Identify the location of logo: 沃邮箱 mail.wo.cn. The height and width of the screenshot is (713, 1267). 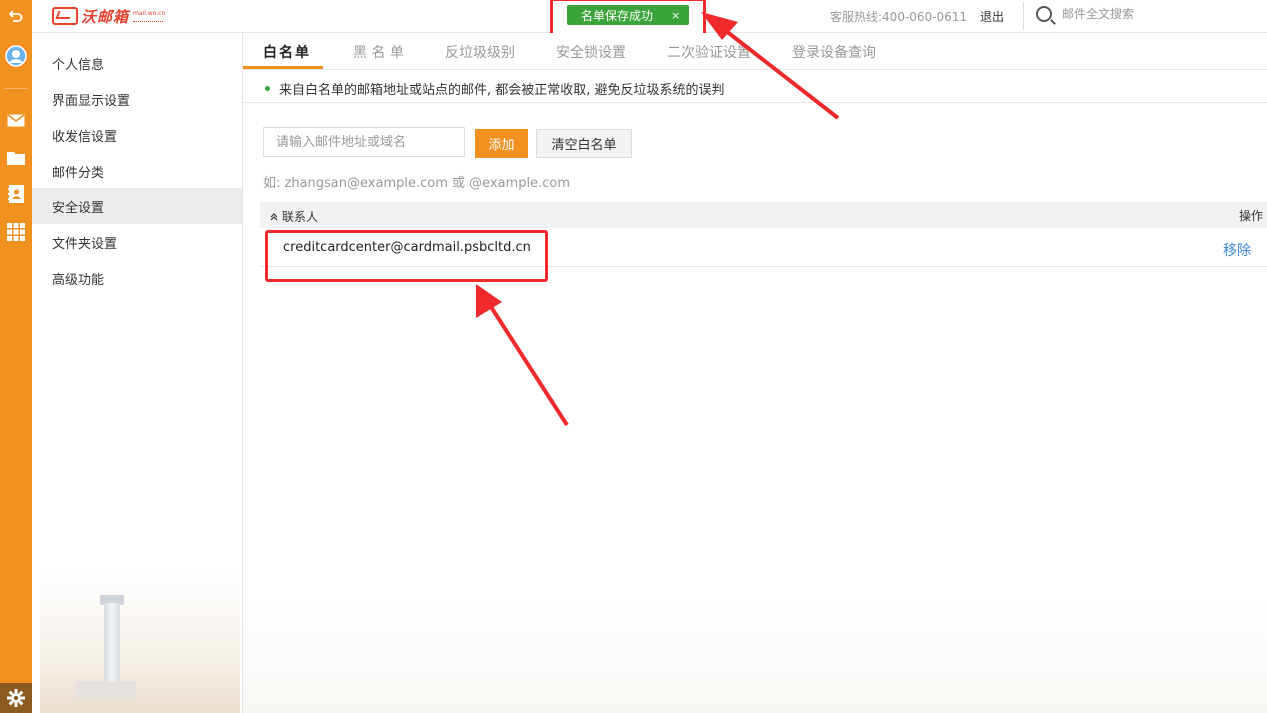
(108, 16).